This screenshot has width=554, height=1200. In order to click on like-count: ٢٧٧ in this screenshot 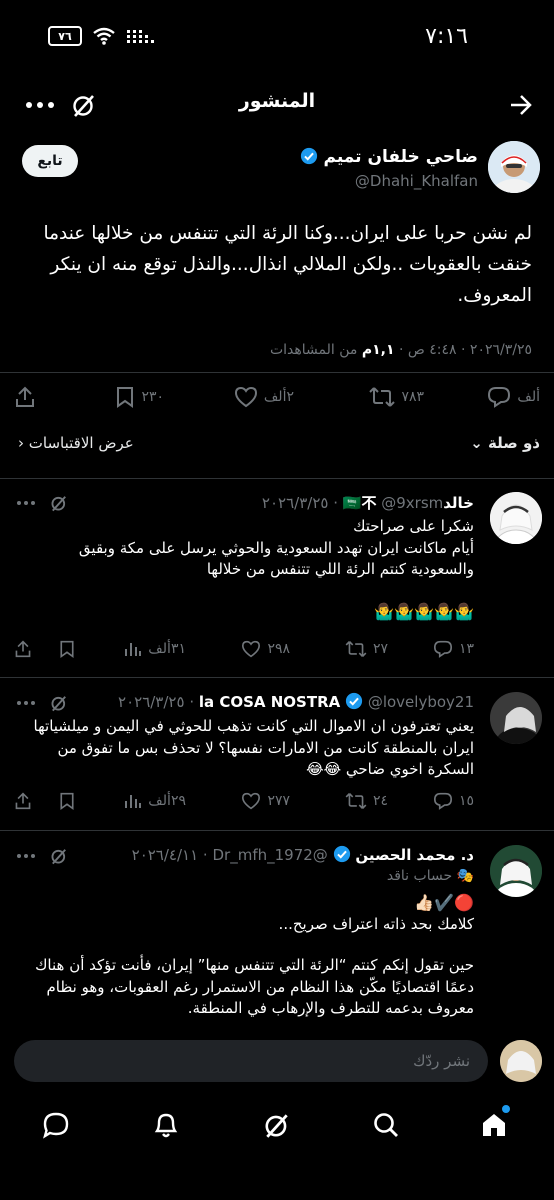, I will do `click(278, 801)`.